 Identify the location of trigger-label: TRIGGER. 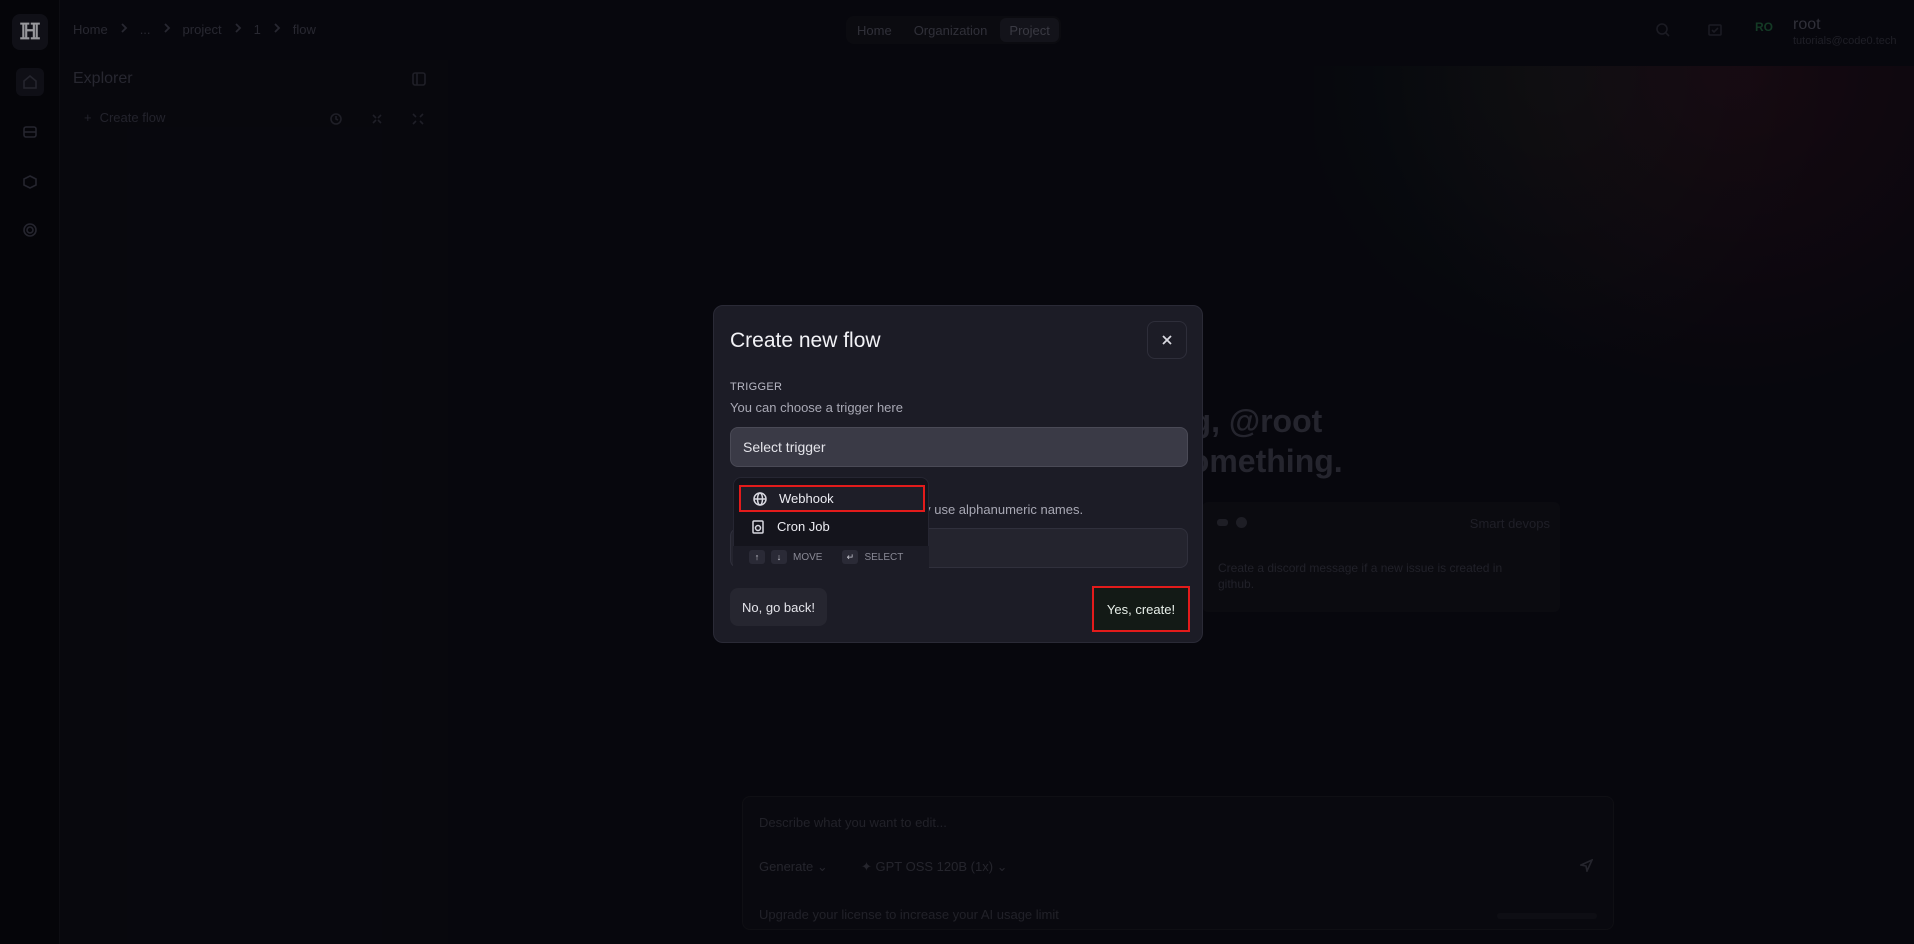
(756, 387).